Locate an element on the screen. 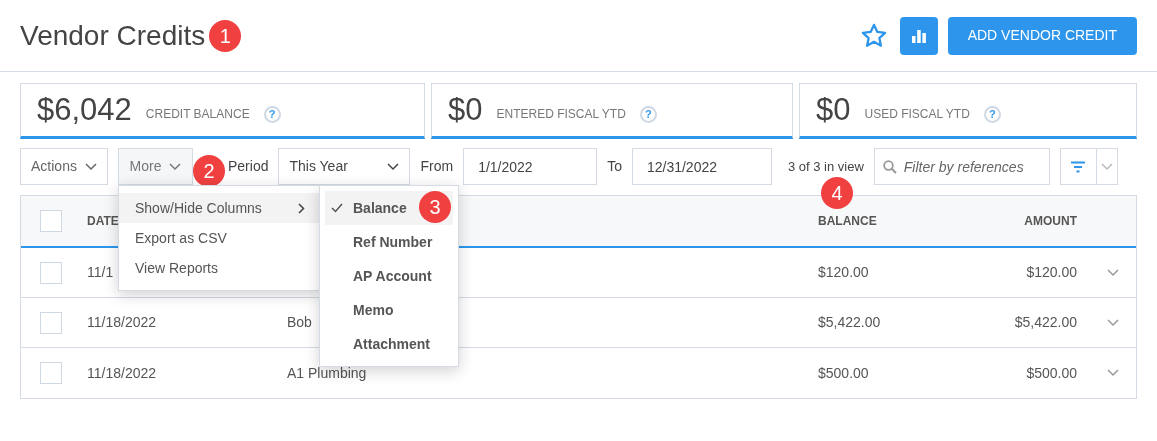  checkmark-icon is located at coordinates (337, 208).